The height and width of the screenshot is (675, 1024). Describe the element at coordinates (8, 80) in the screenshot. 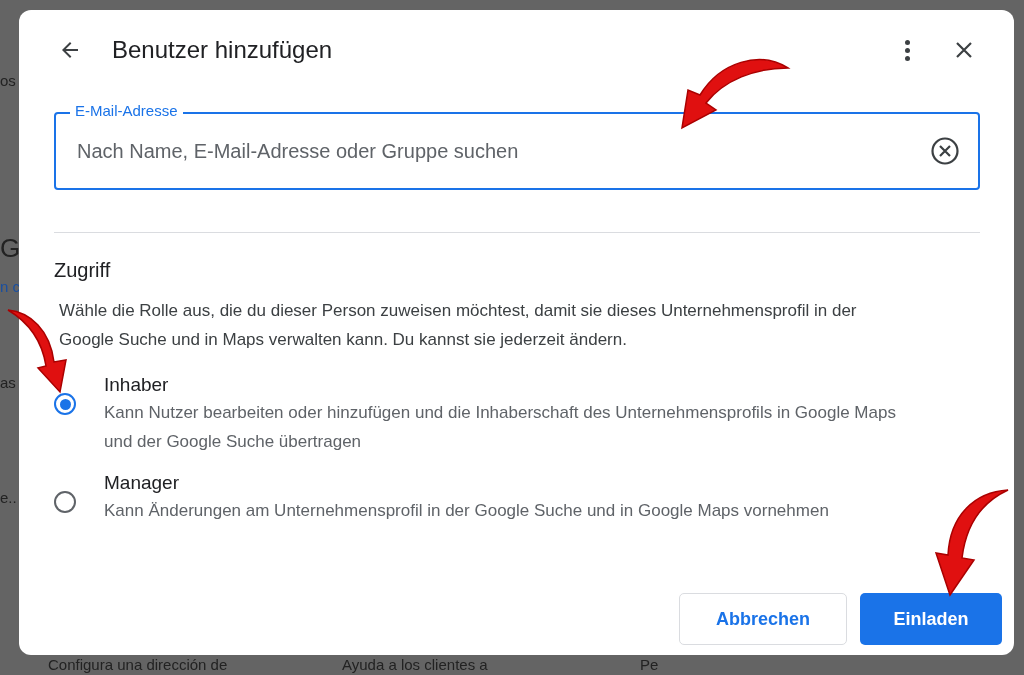

I see `background-text: os` at that location.